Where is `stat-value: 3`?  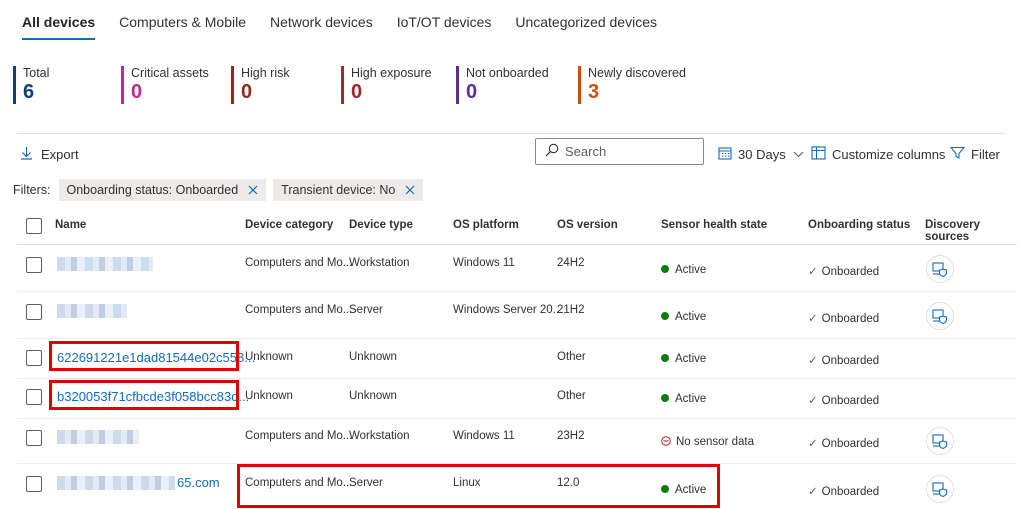 stat-value: 3 is located at coordinates (594, 92).